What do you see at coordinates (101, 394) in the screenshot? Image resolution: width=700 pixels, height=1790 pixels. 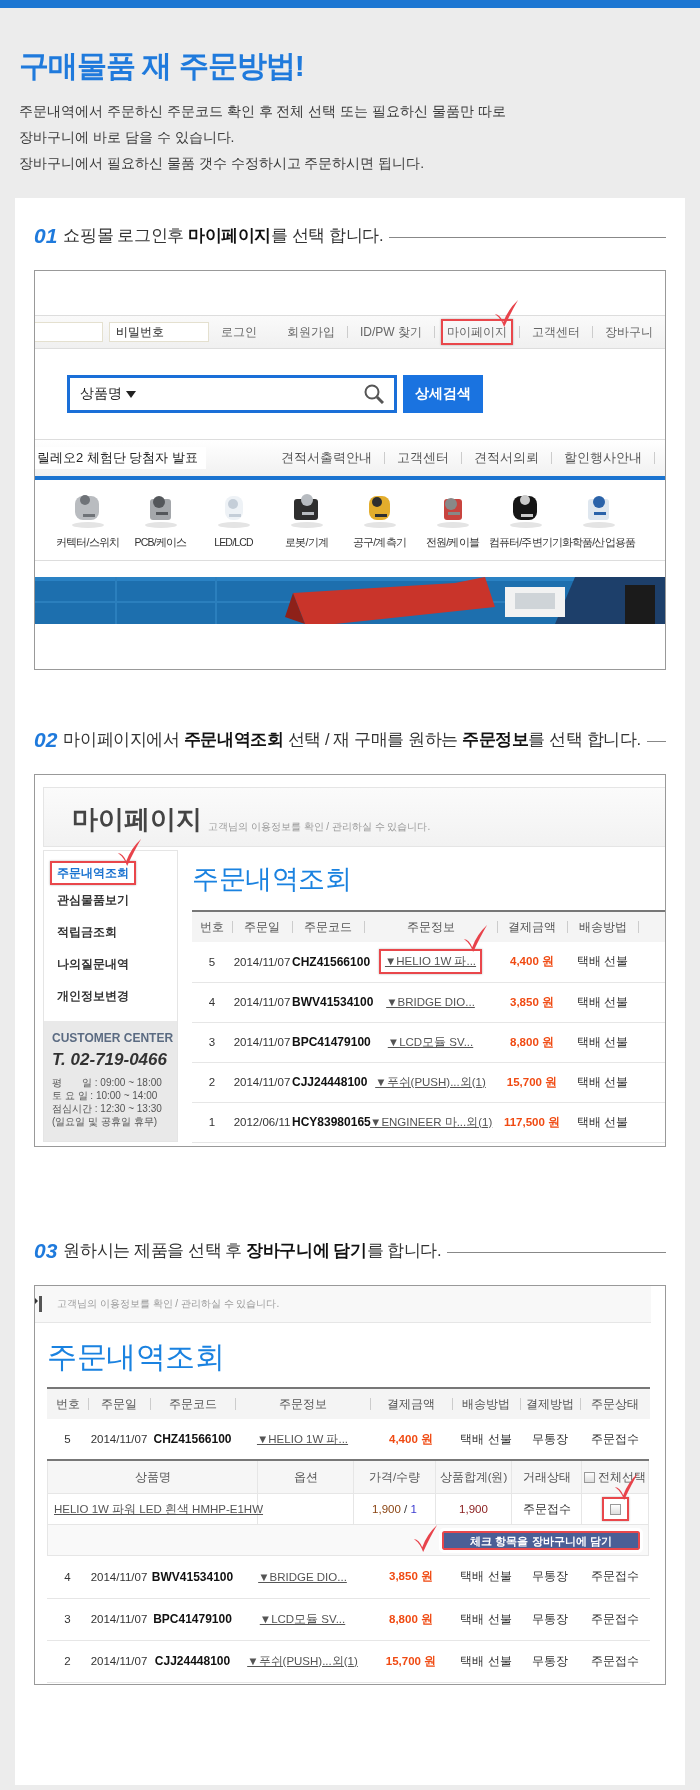 I see `category-select: 상품명` at bounding box center [101, 394].